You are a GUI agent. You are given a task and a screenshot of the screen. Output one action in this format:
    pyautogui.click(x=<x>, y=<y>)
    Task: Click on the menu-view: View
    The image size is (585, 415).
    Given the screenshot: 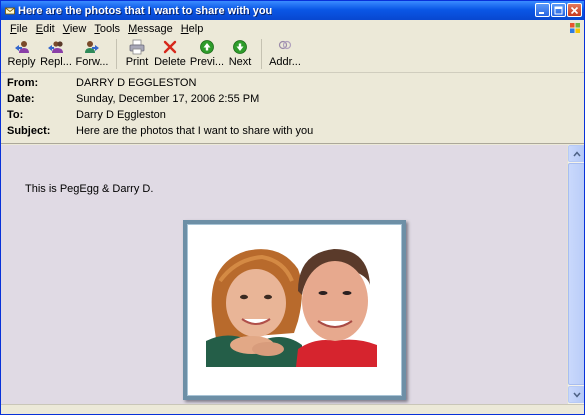 What is the action you would take?
    pyautogui.click(x=75, y=29)
    